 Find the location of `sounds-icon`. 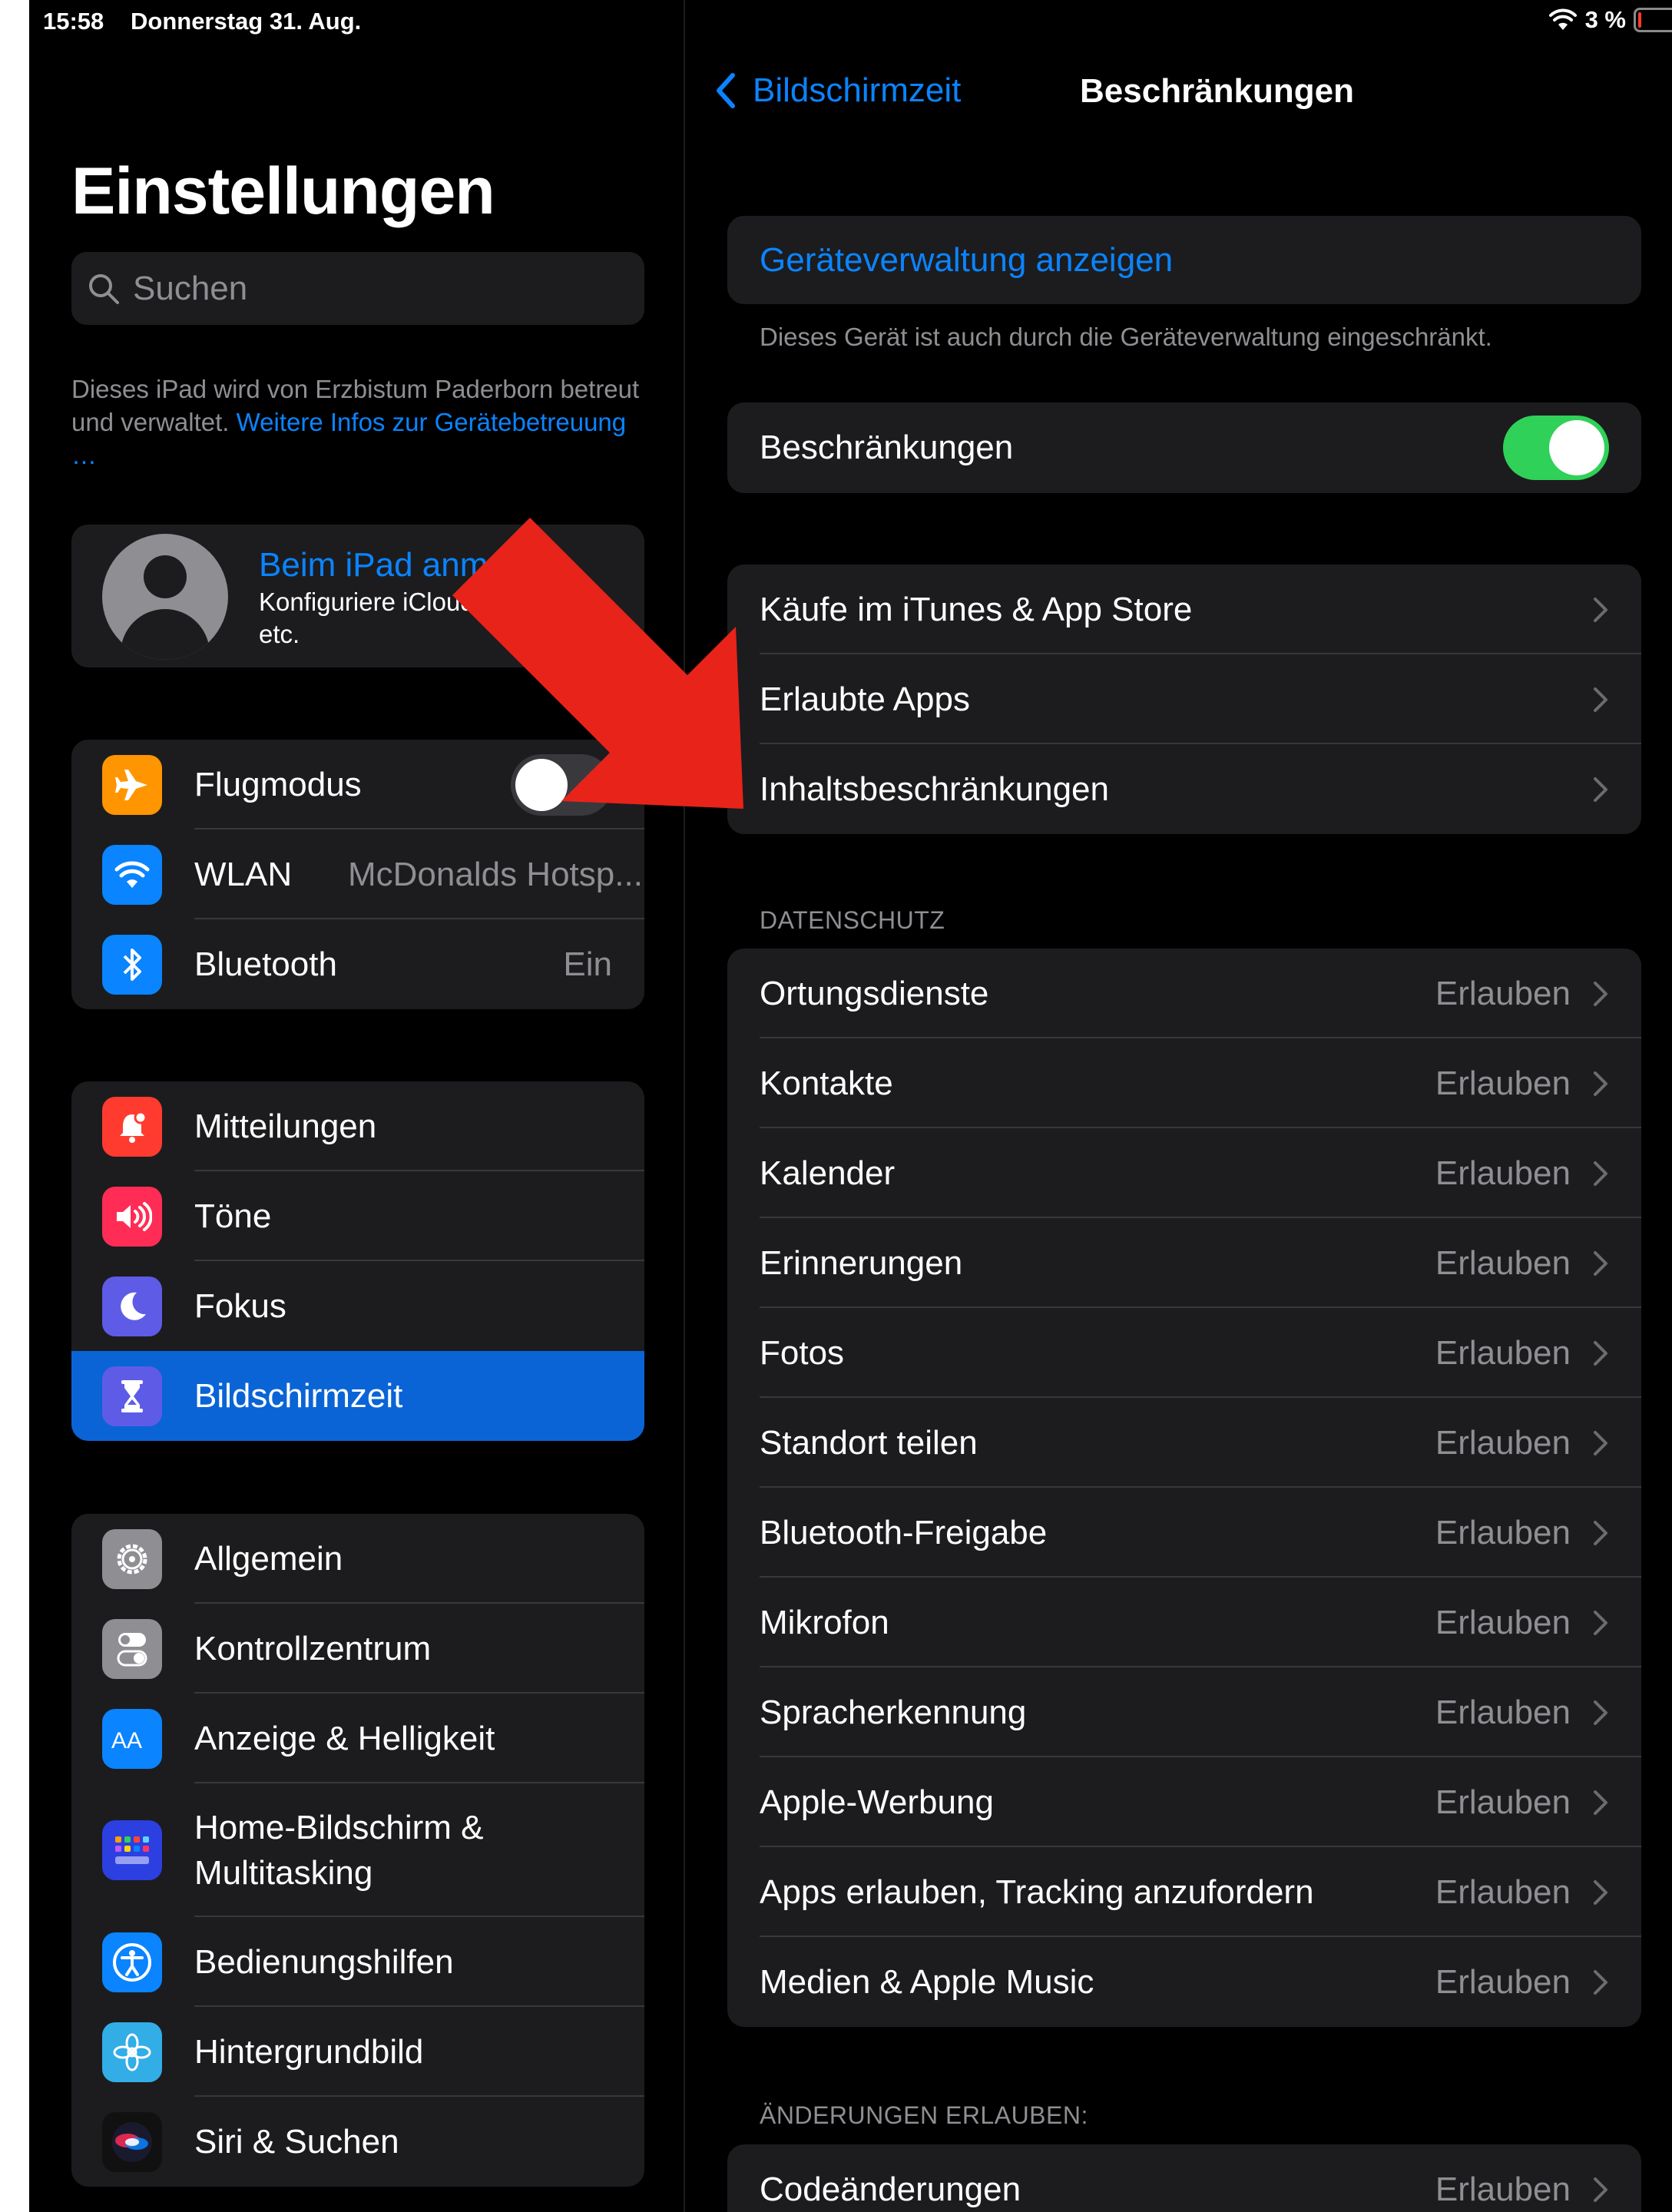

sounds-icon is located at coordinates (132, 1216).